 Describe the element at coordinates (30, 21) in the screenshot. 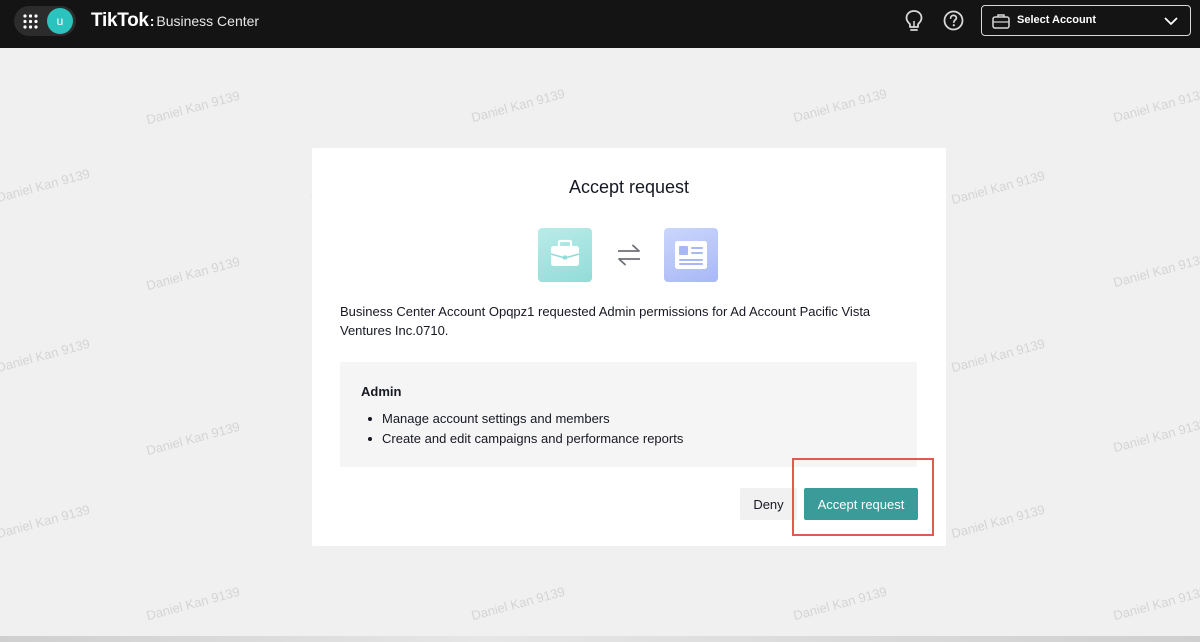

I see `apps-grid-icon` at that location.